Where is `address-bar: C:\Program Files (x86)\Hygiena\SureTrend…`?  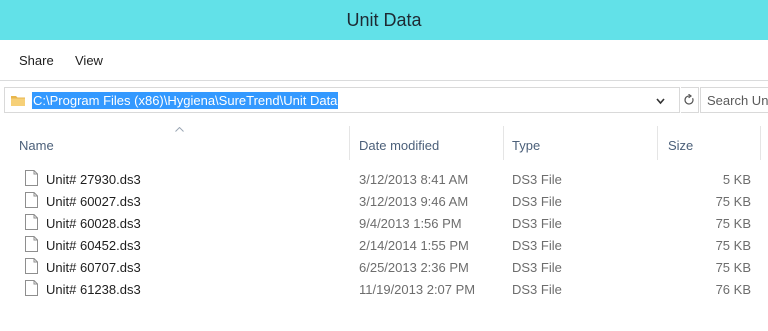
address-bar: C:\Program Files (x86)\Hygiena\SureTrend… is located at coordinates (384, 101).